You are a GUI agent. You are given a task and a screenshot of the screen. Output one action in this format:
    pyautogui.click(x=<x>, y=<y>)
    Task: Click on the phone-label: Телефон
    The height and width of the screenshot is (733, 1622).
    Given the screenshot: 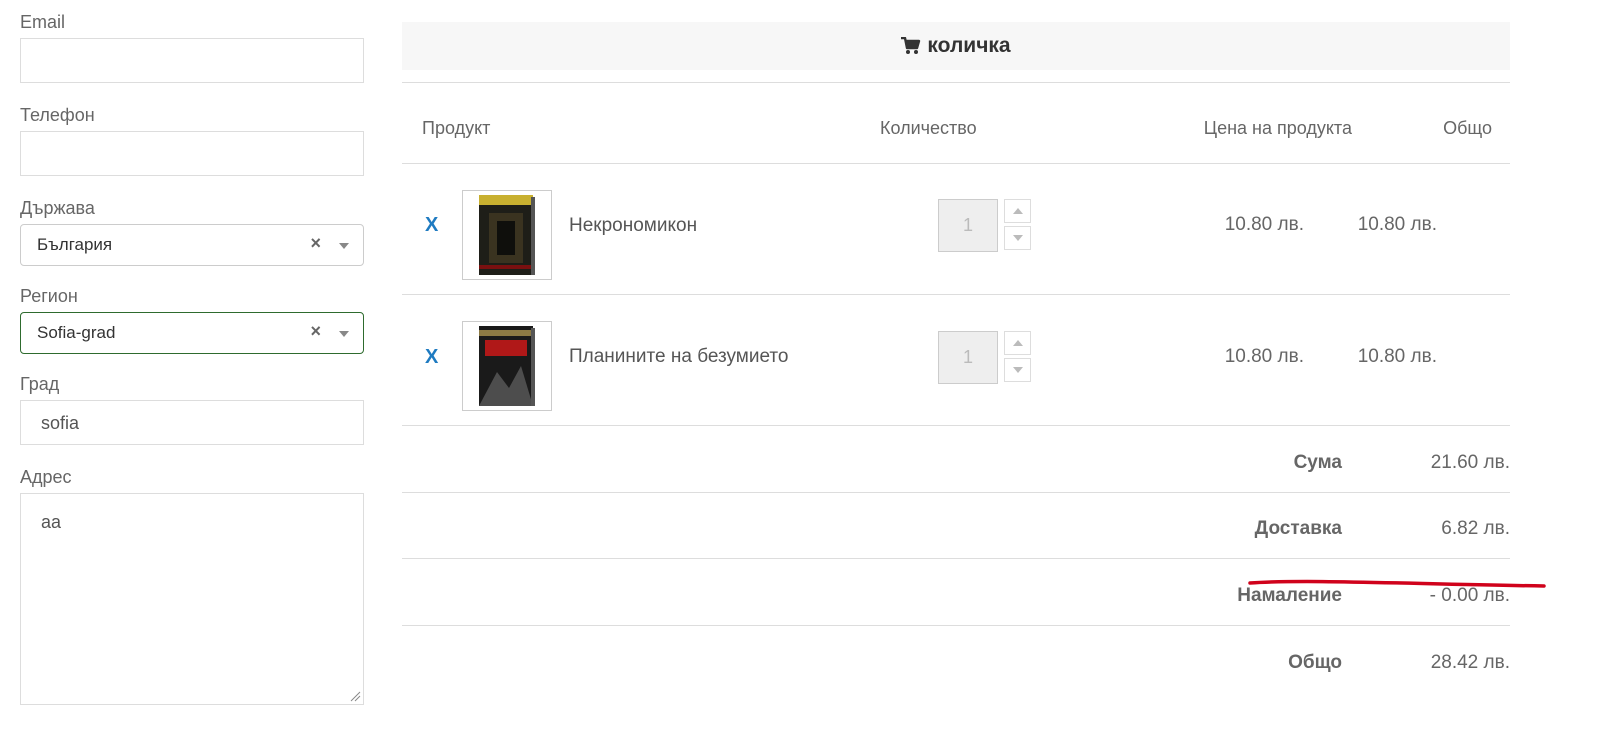 What is the action you would take?
    pyautogui.click(x=57, y=115)
    